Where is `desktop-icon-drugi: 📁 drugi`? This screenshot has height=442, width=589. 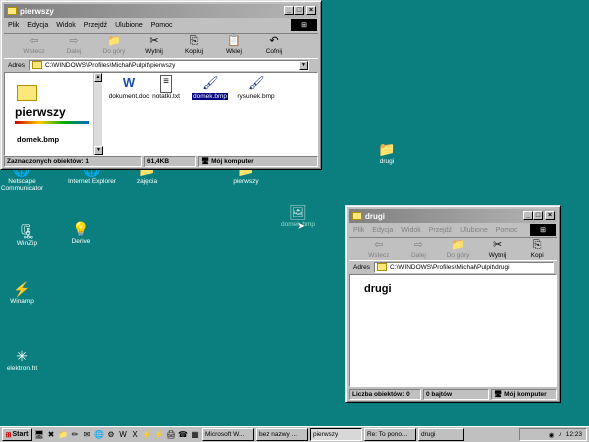 desktop-icon-drugi: 📁 drugi is located at coordinates (387, 153).